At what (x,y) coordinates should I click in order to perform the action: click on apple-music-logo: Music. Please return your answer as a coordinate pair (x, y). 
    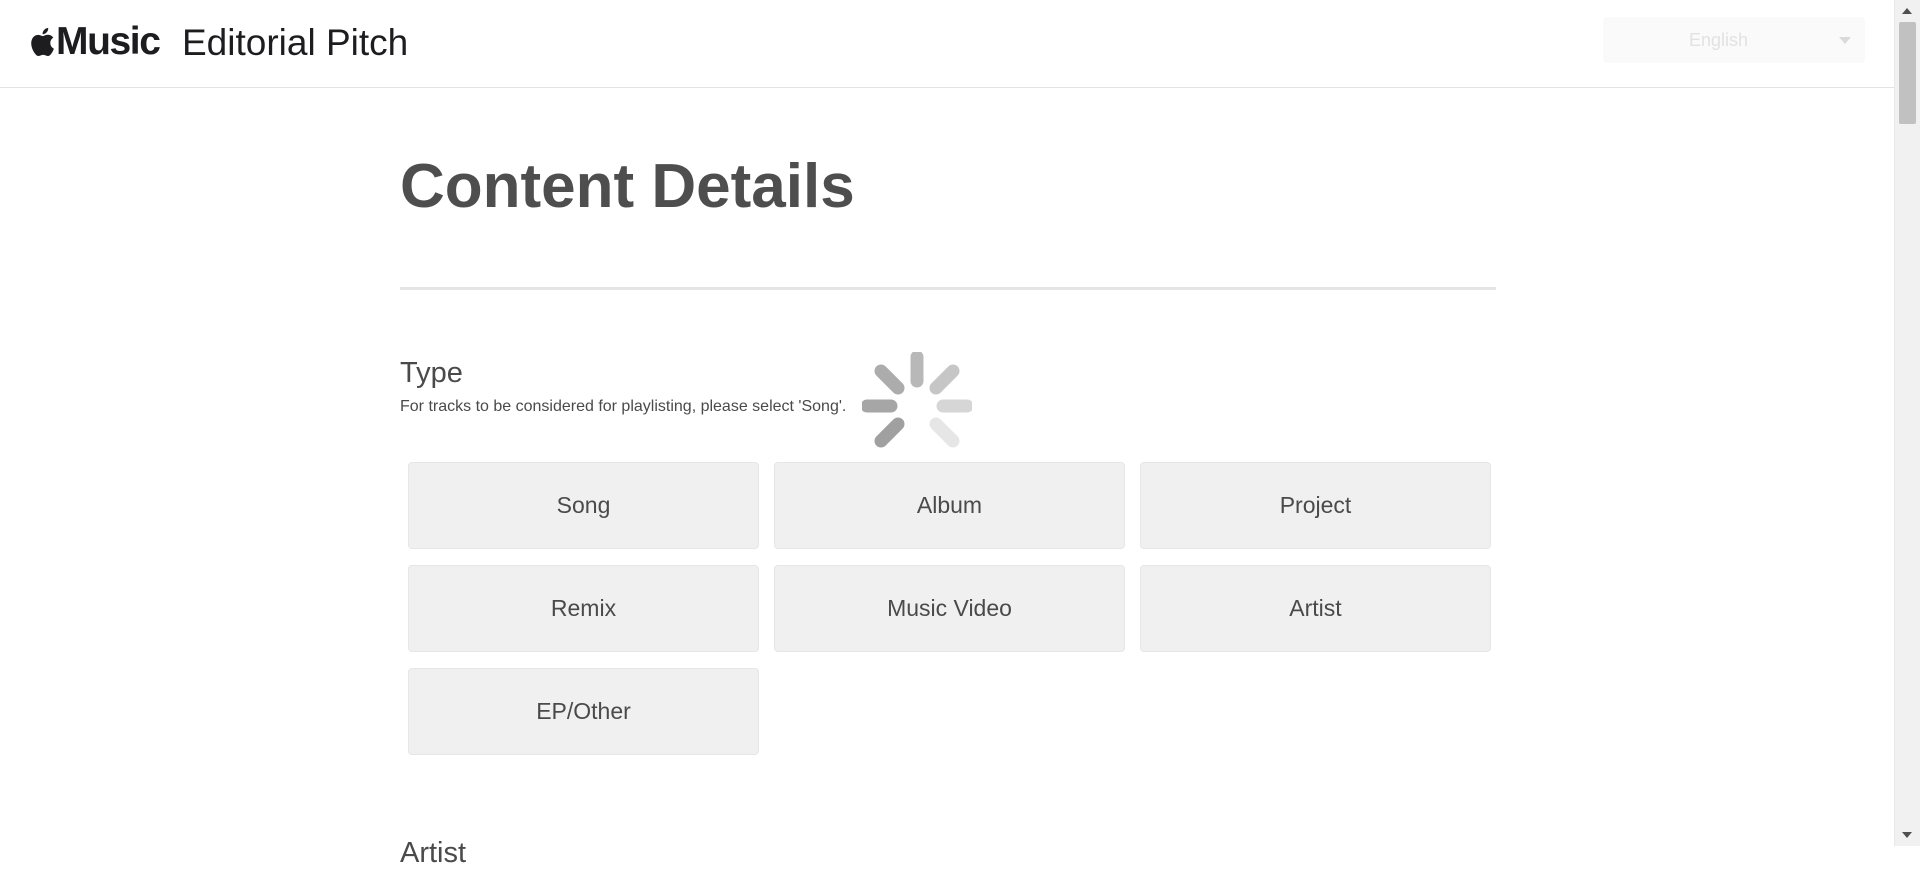
    Looking at the image, I should click on (94, 41).